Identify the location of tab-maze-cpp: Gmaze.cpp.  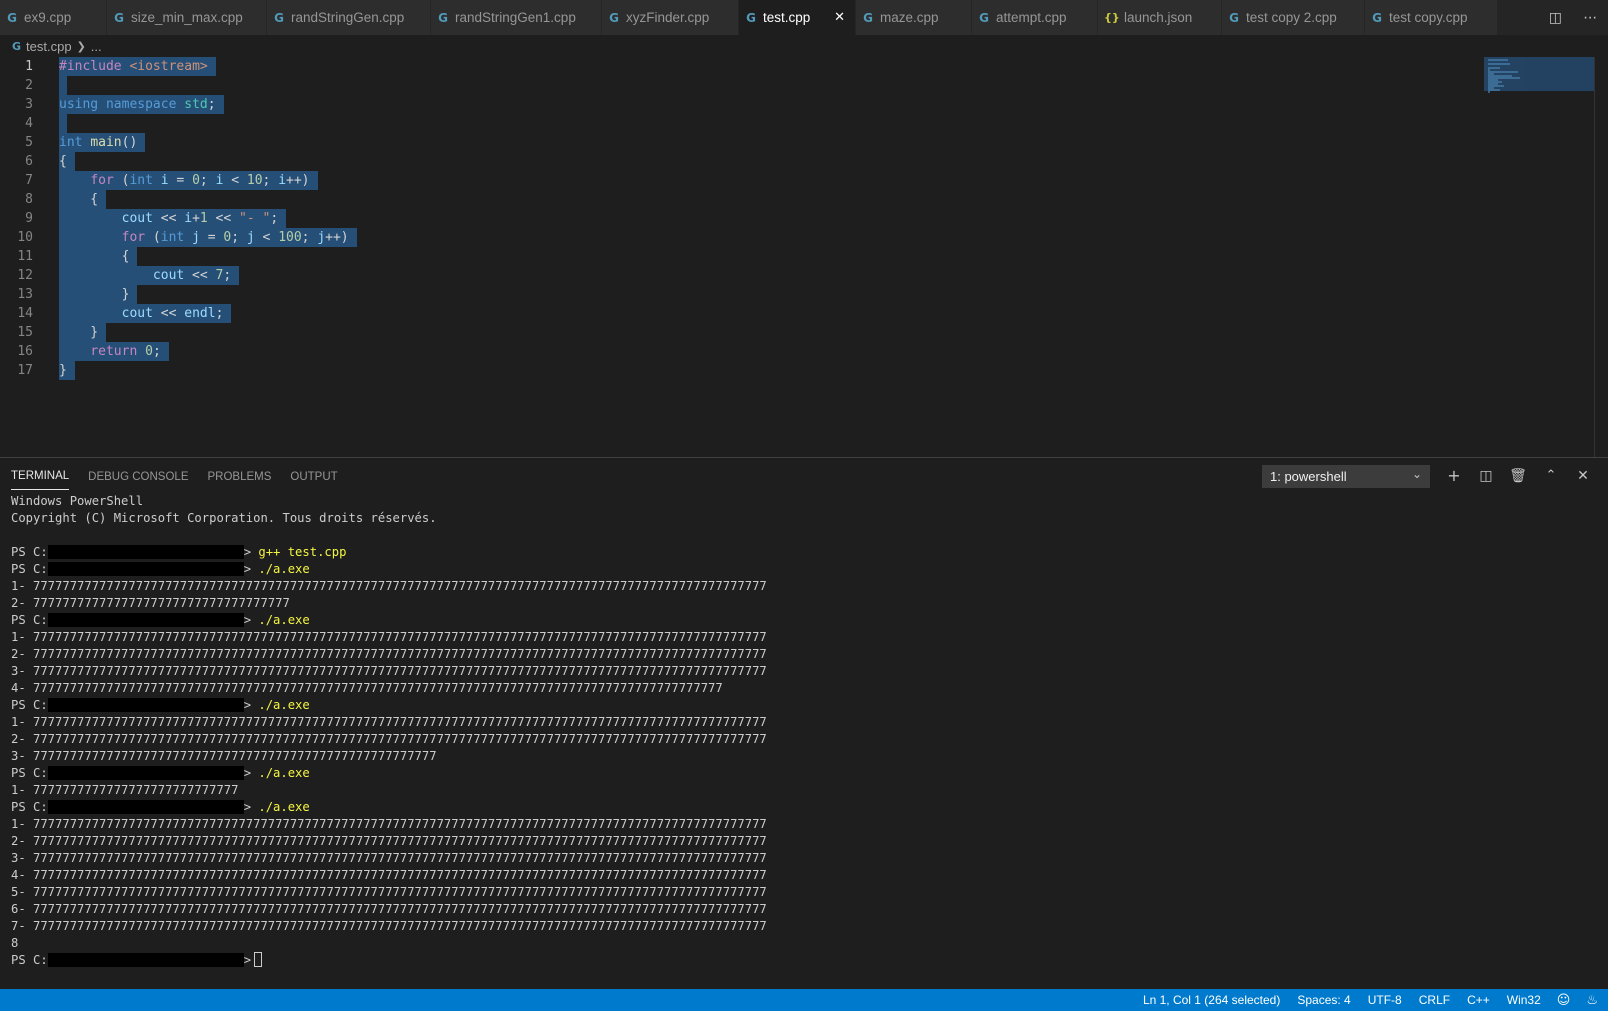
(914, 17).